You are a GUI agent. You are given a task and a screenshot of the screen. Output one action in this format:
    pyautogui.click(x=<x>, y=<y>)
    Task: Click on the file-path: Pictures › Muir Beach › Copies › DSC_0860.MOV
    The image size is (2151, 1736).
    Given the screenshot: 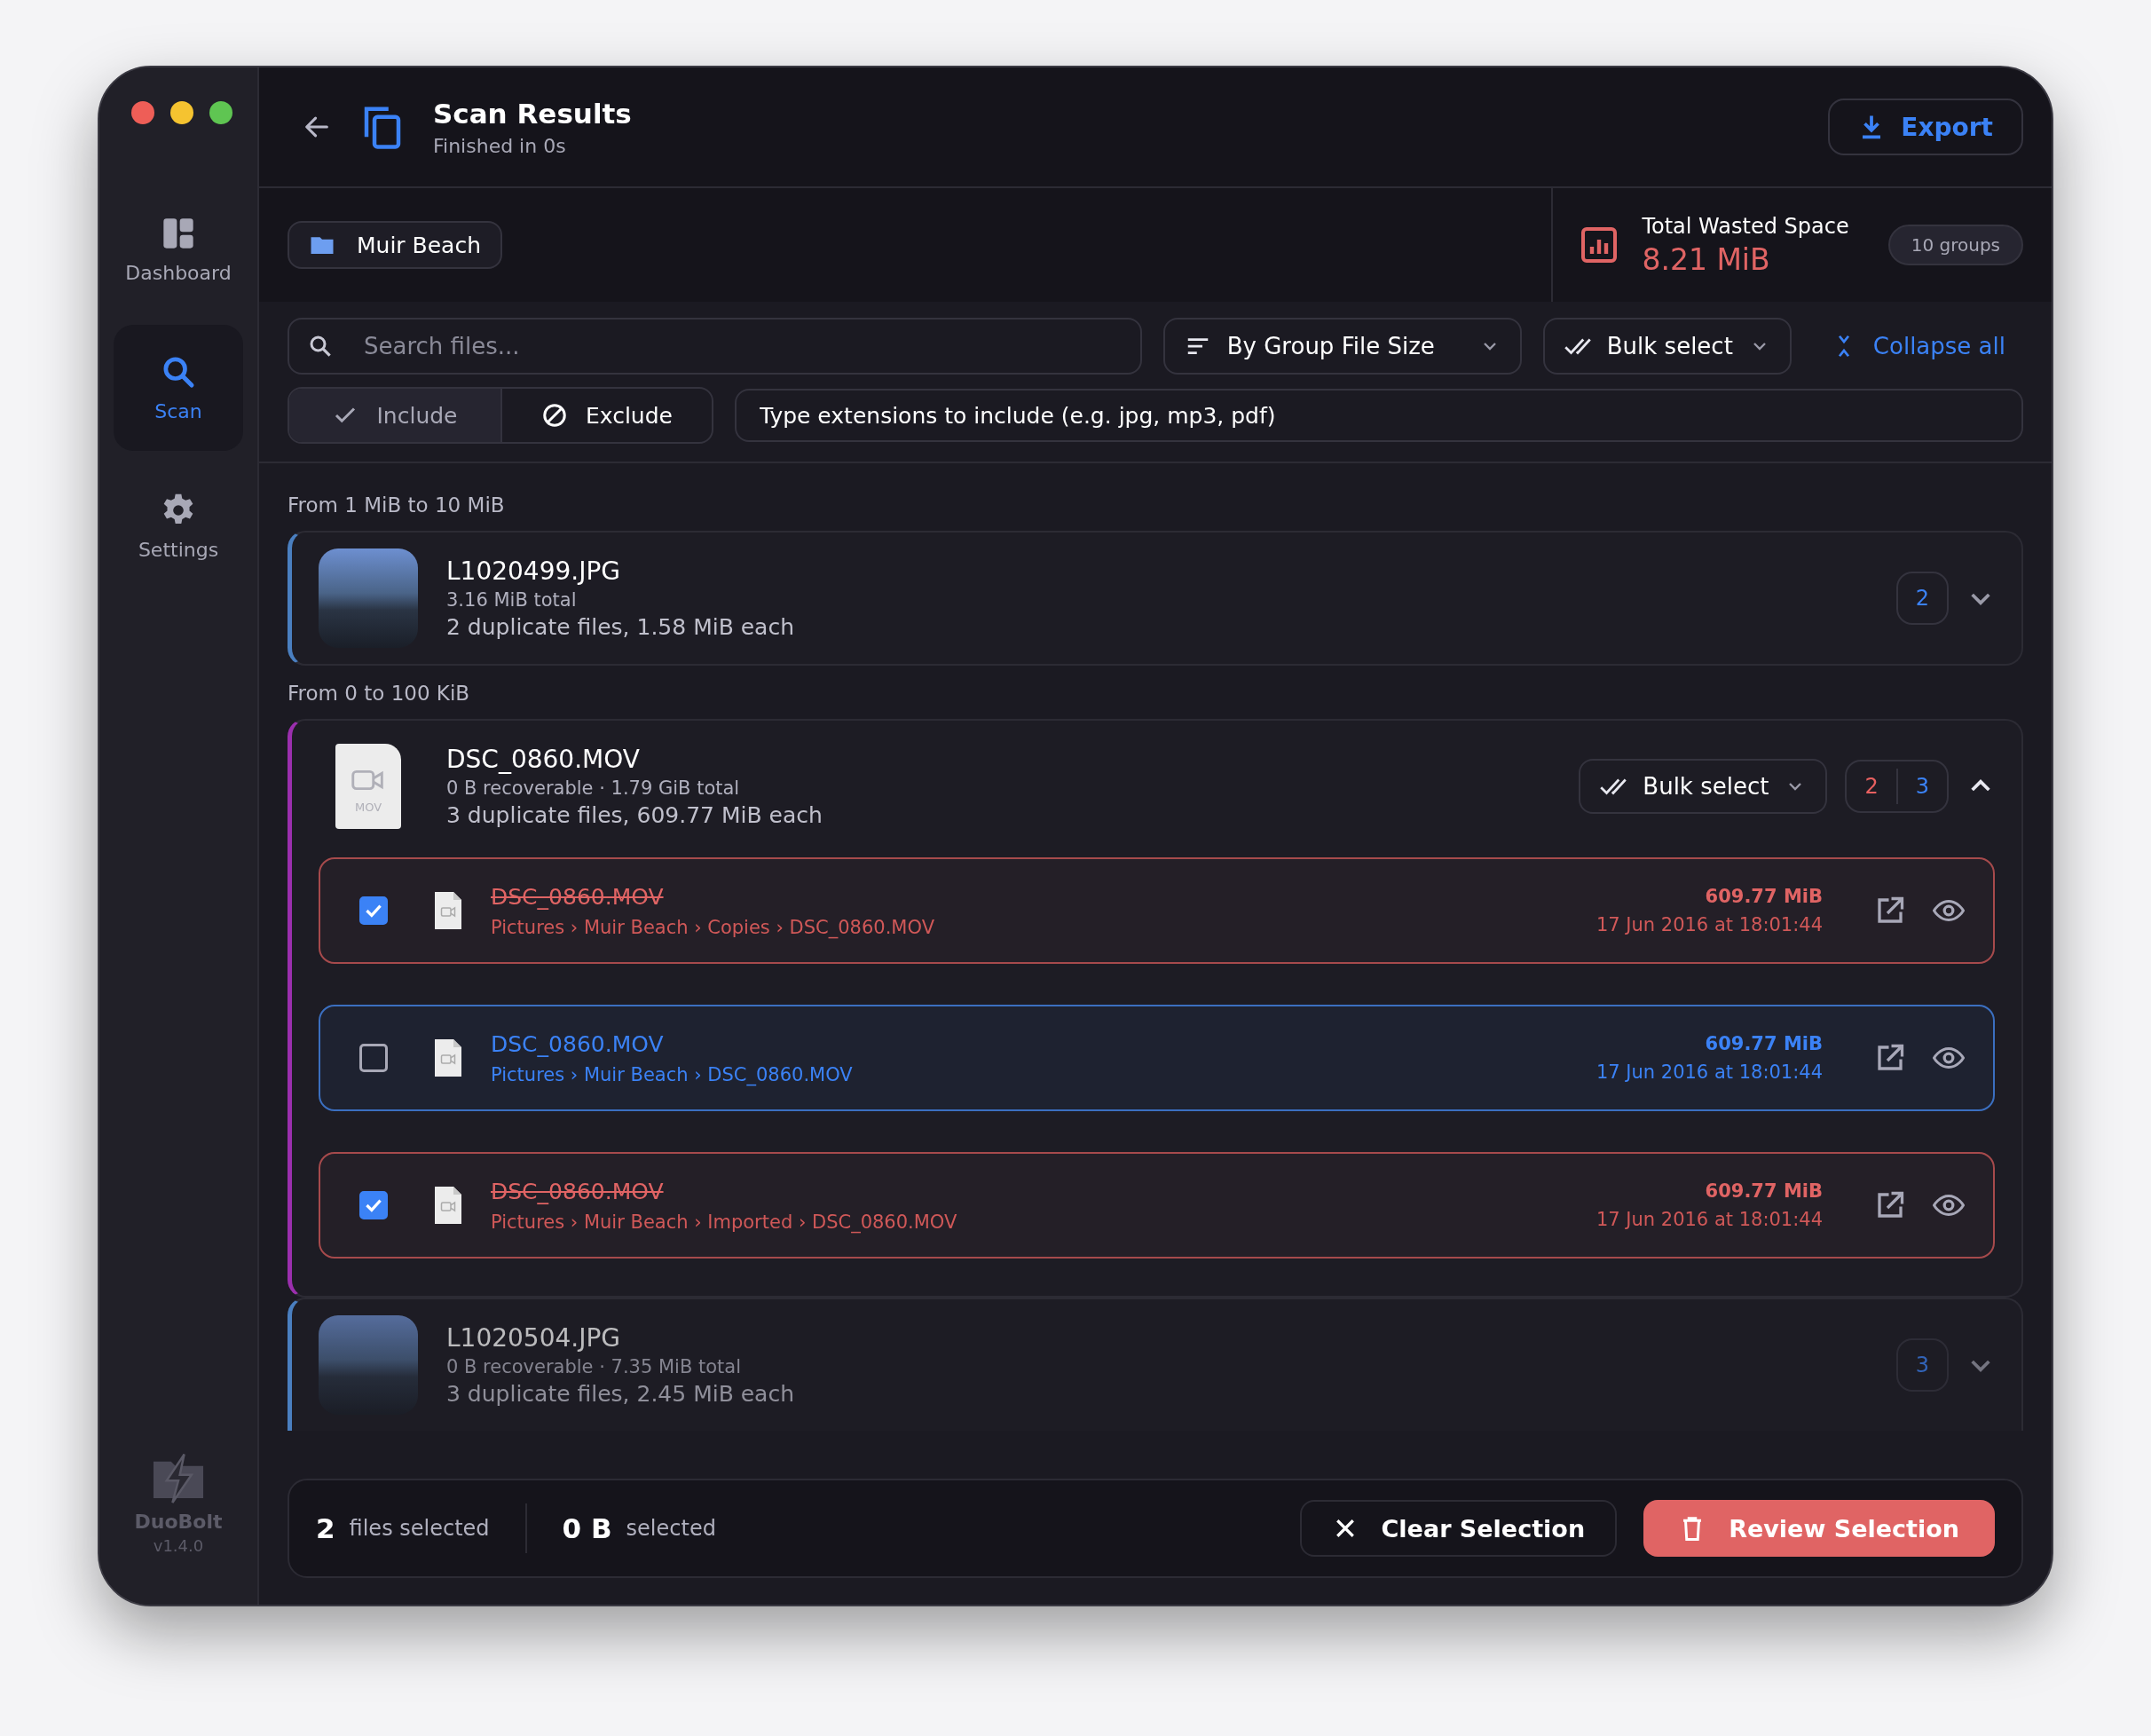 What is the action you would take?
    pyautogui.click(x=713, y=927)
    